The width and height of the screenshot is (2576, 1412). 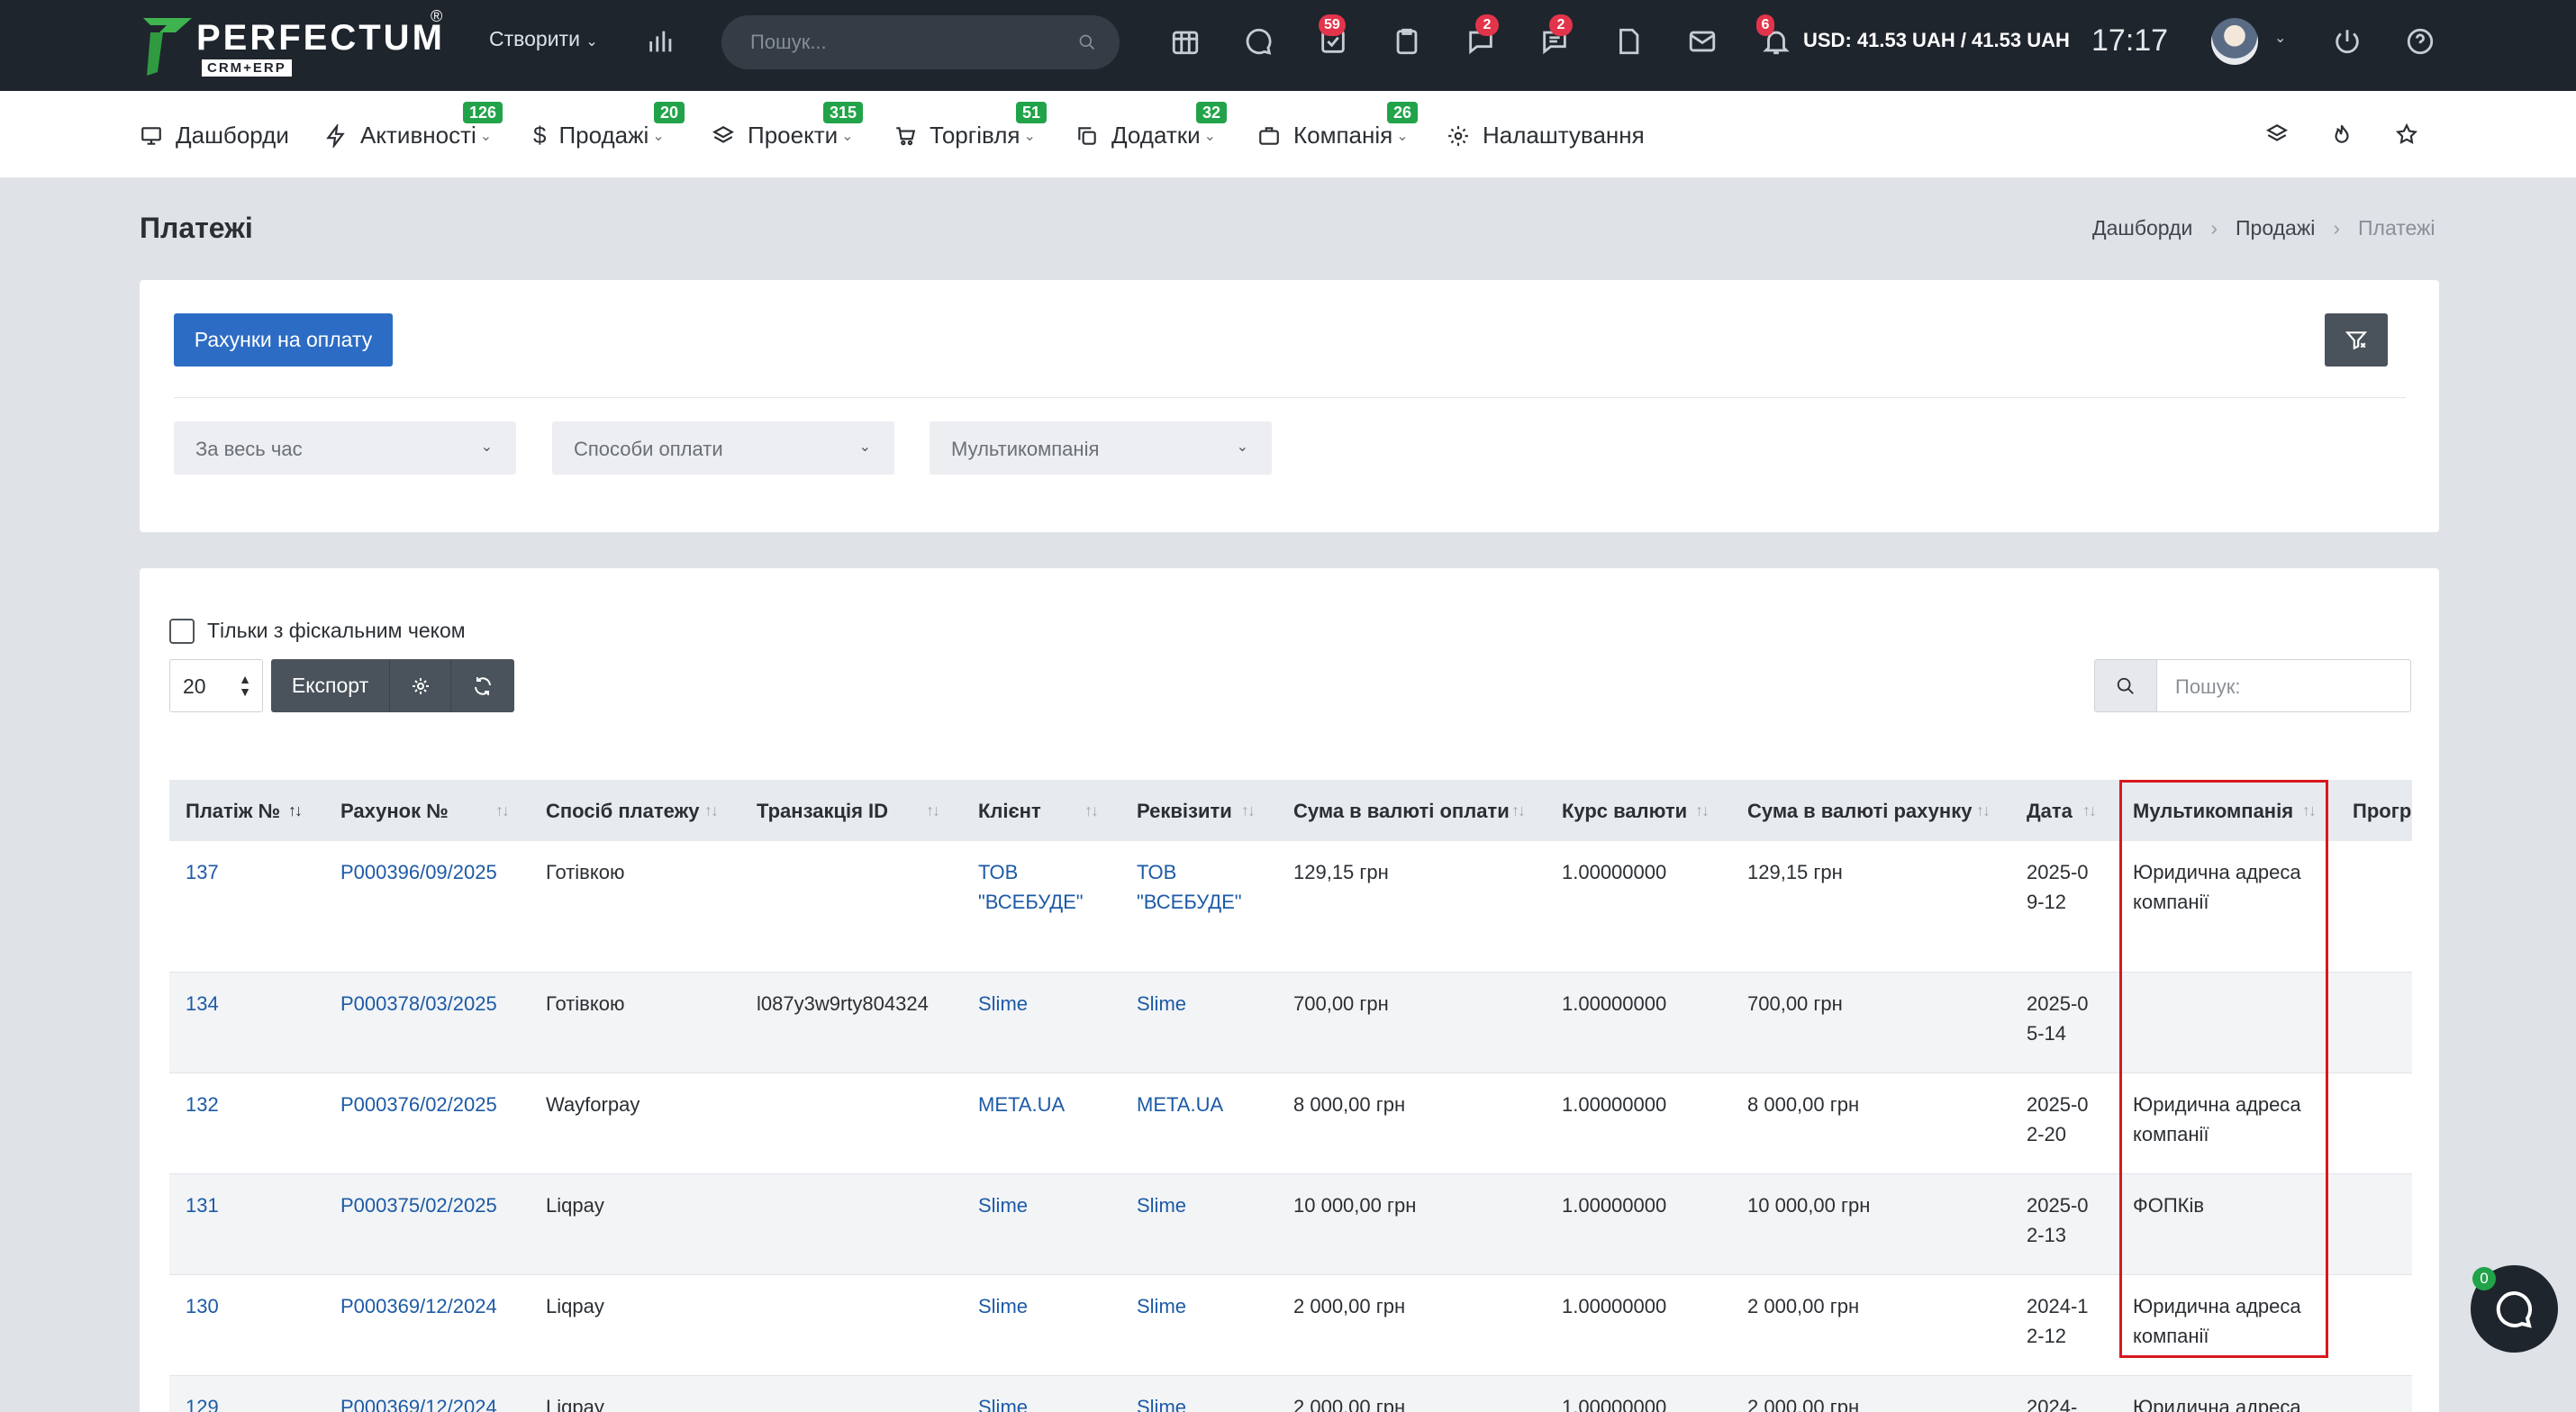 I want to click on bar-chart-icon, so click(x=661, y=41).